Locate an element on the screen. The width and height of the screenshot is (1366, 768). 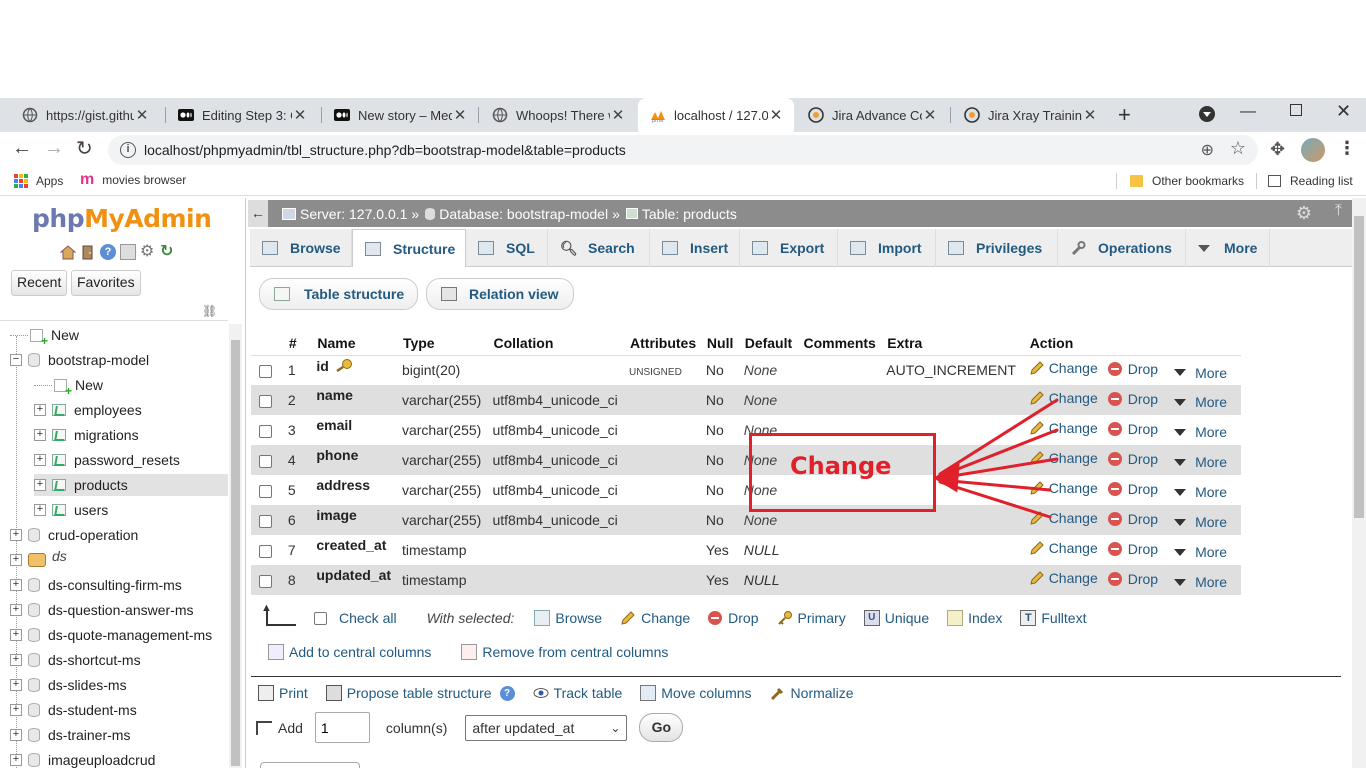
extensions-icon: ✥ is located at coordinates (1277, 149).